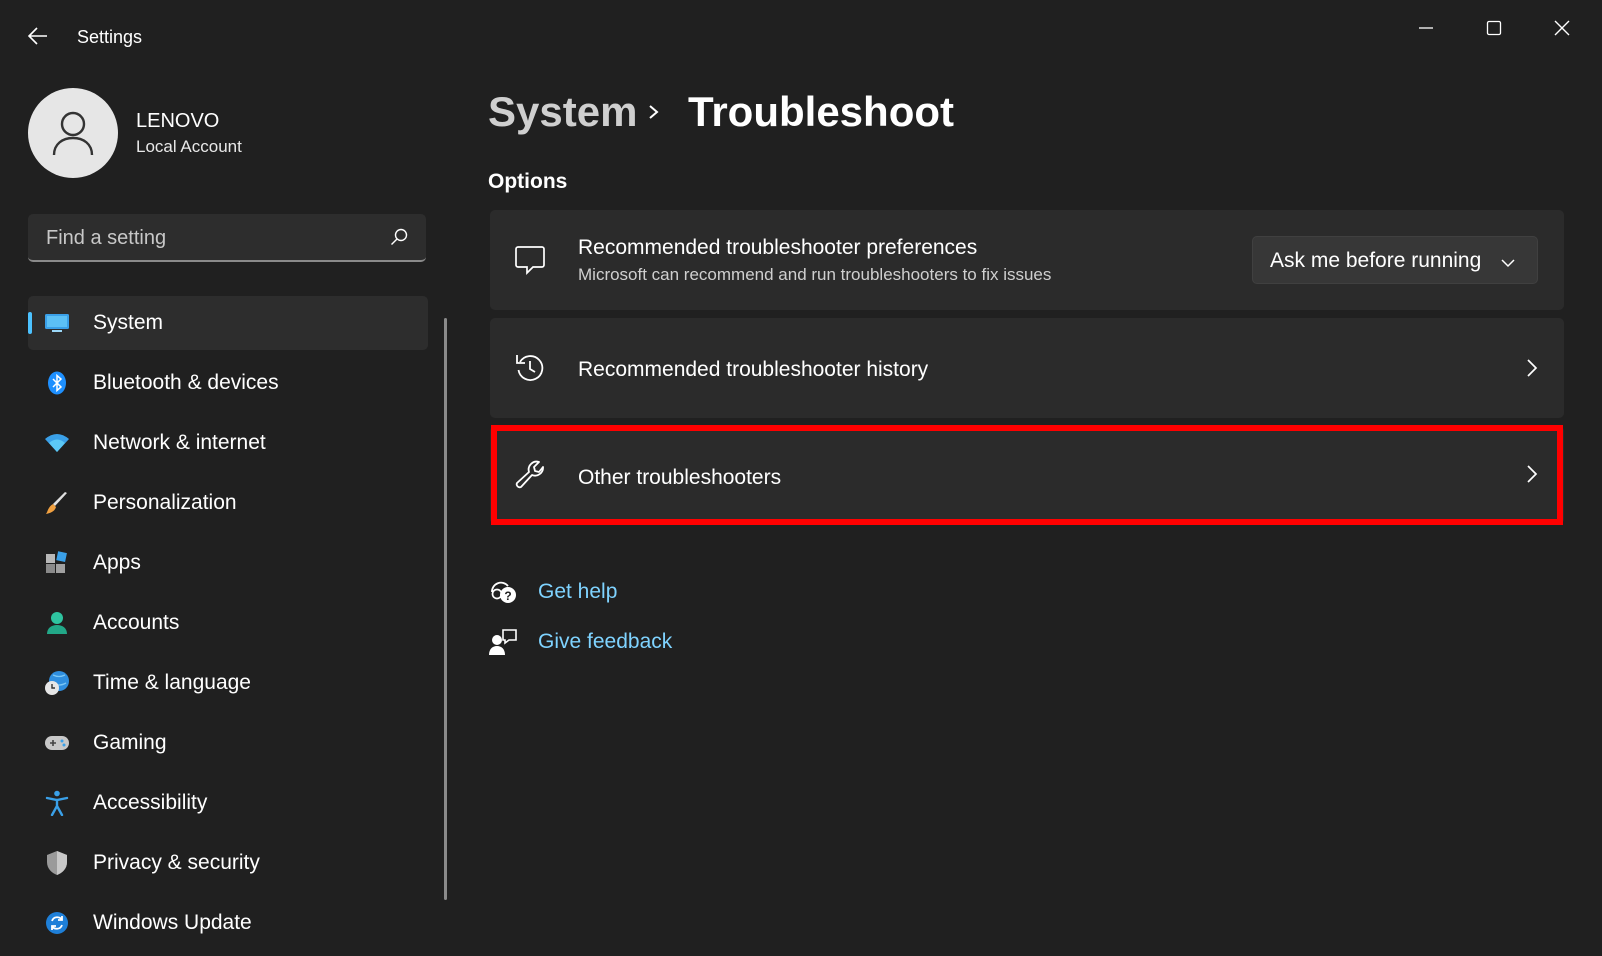 Image resolution: width=1602 pixels, height=956 pixels. Describe the element at coordinates (228, 323) in the screenshot. I see `sidebar-item-system: System` at that location.